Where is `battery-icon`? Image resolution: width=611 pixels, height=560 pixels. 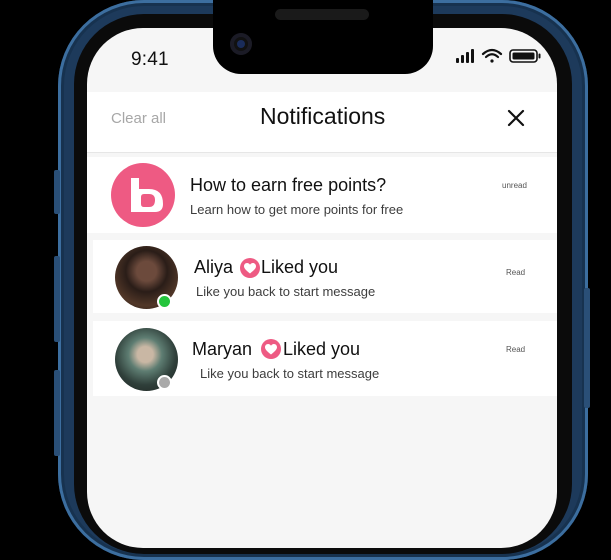 battery-icon is located at coordinates (525, 56).